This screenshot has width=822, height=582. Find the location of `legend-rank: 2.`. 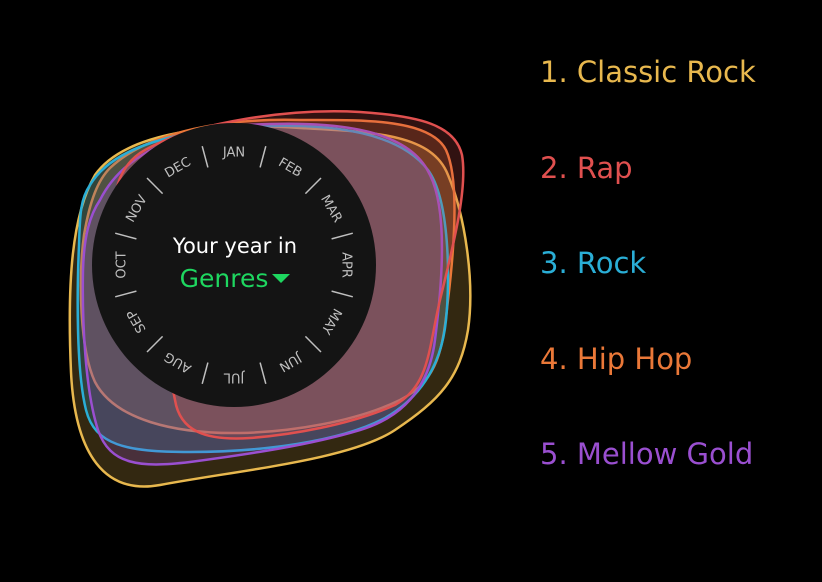

legend-rank: 2. is located at coordinates (554, 167).